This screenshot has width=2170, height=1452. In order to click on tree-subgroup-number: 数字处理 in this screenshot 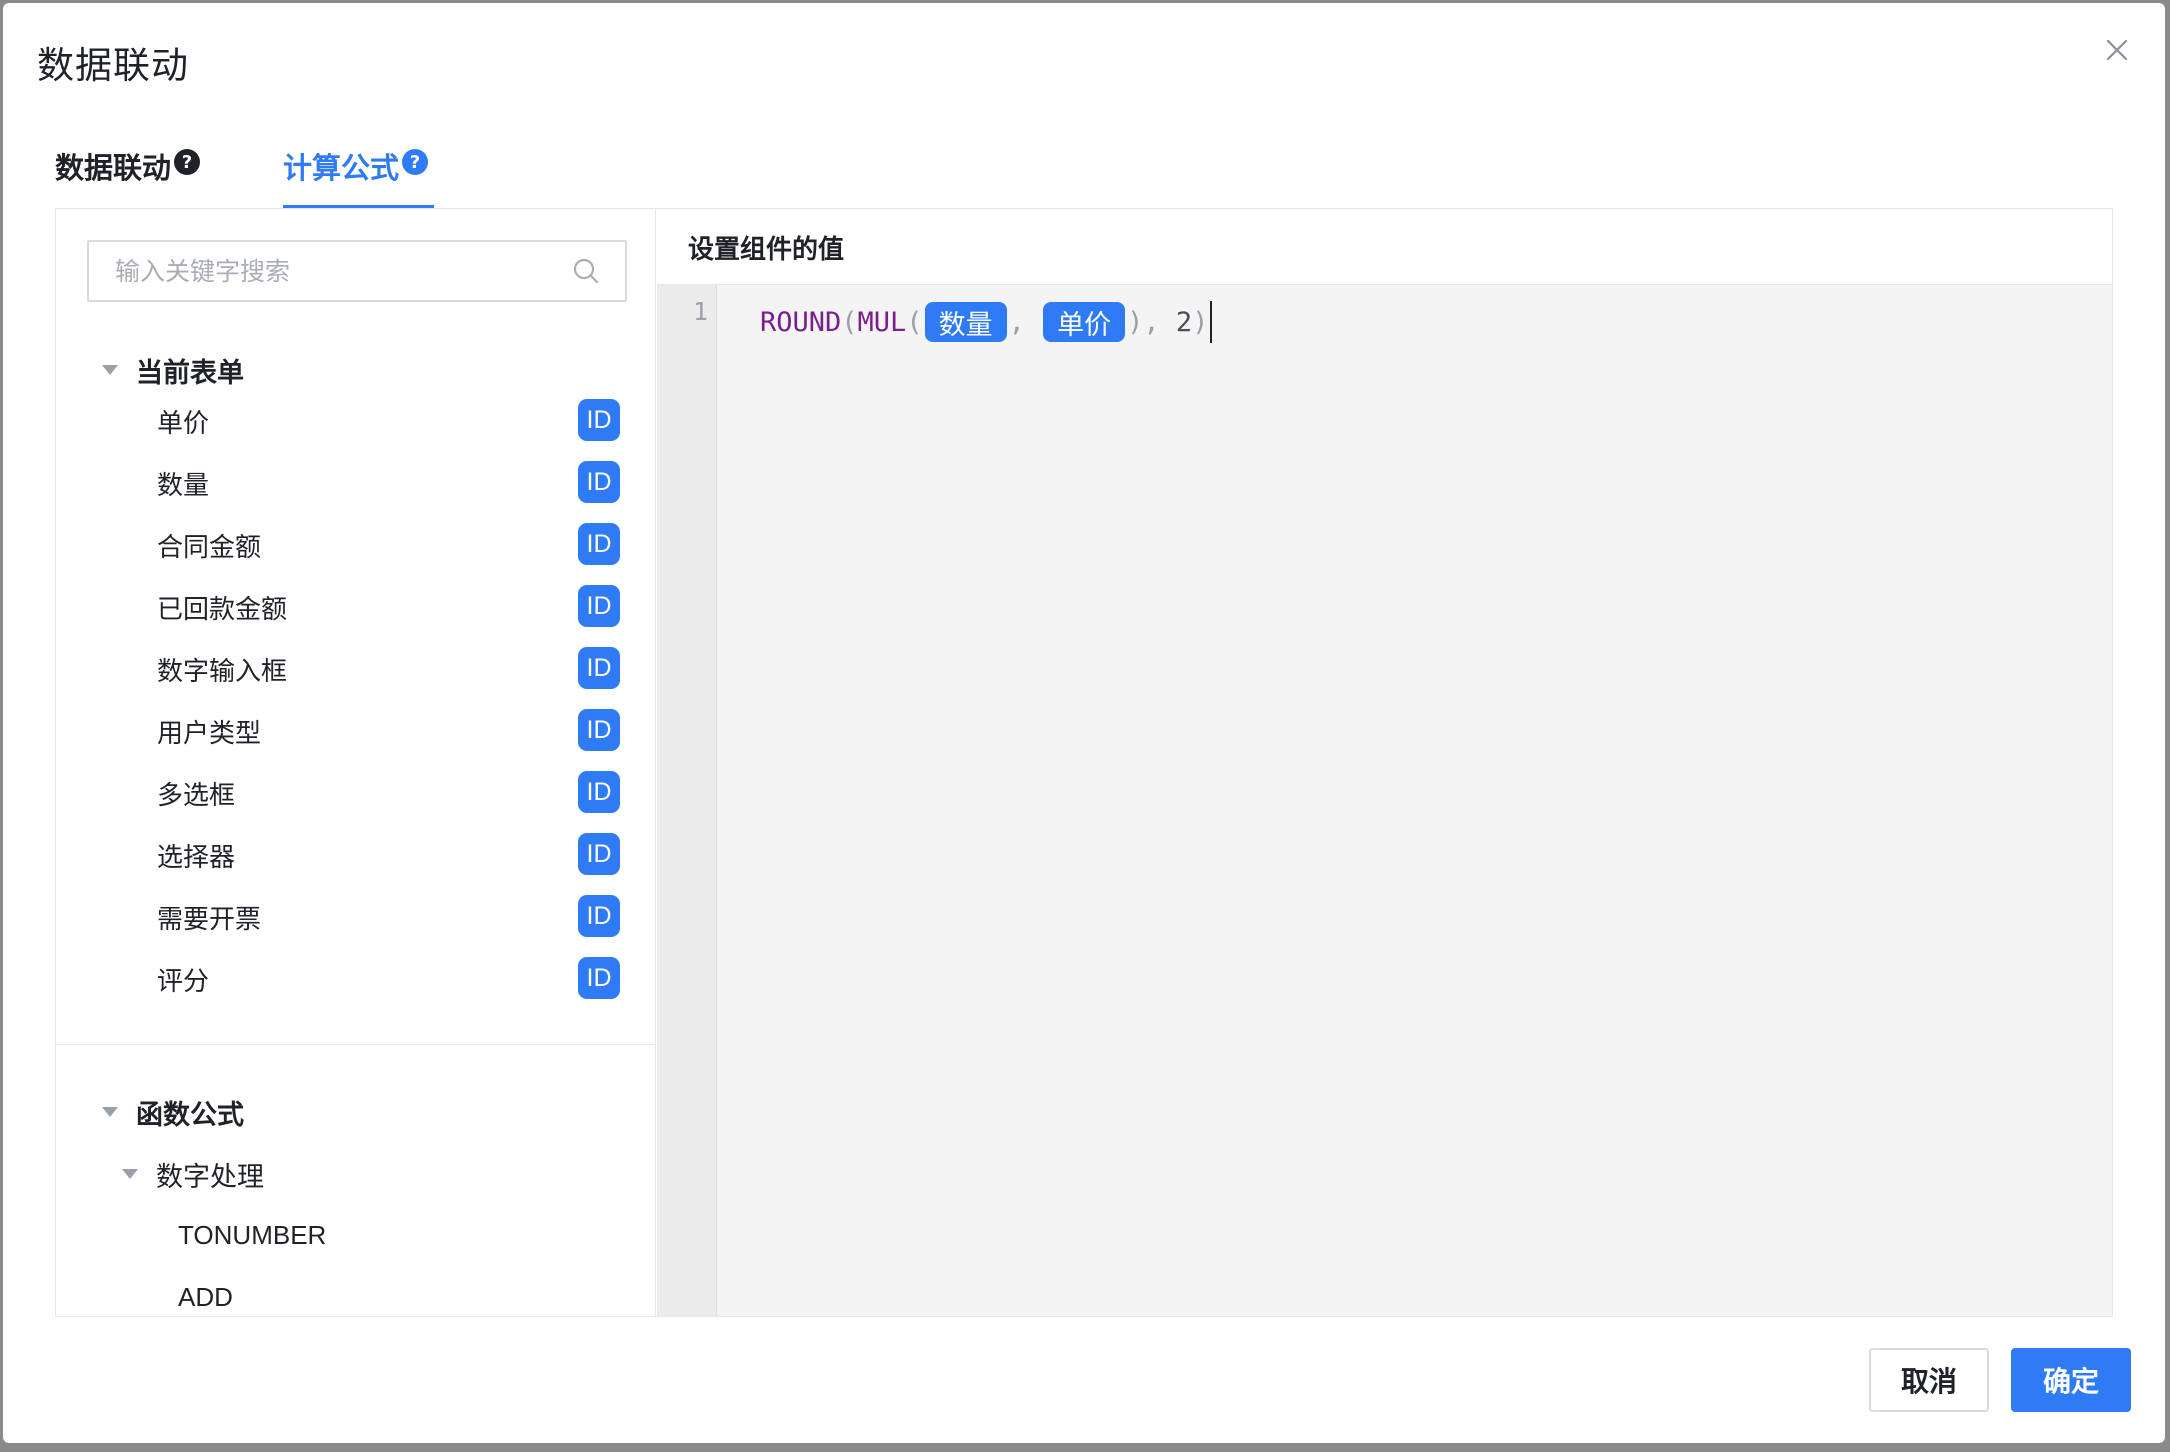, I will do `click(193, 1174)`.